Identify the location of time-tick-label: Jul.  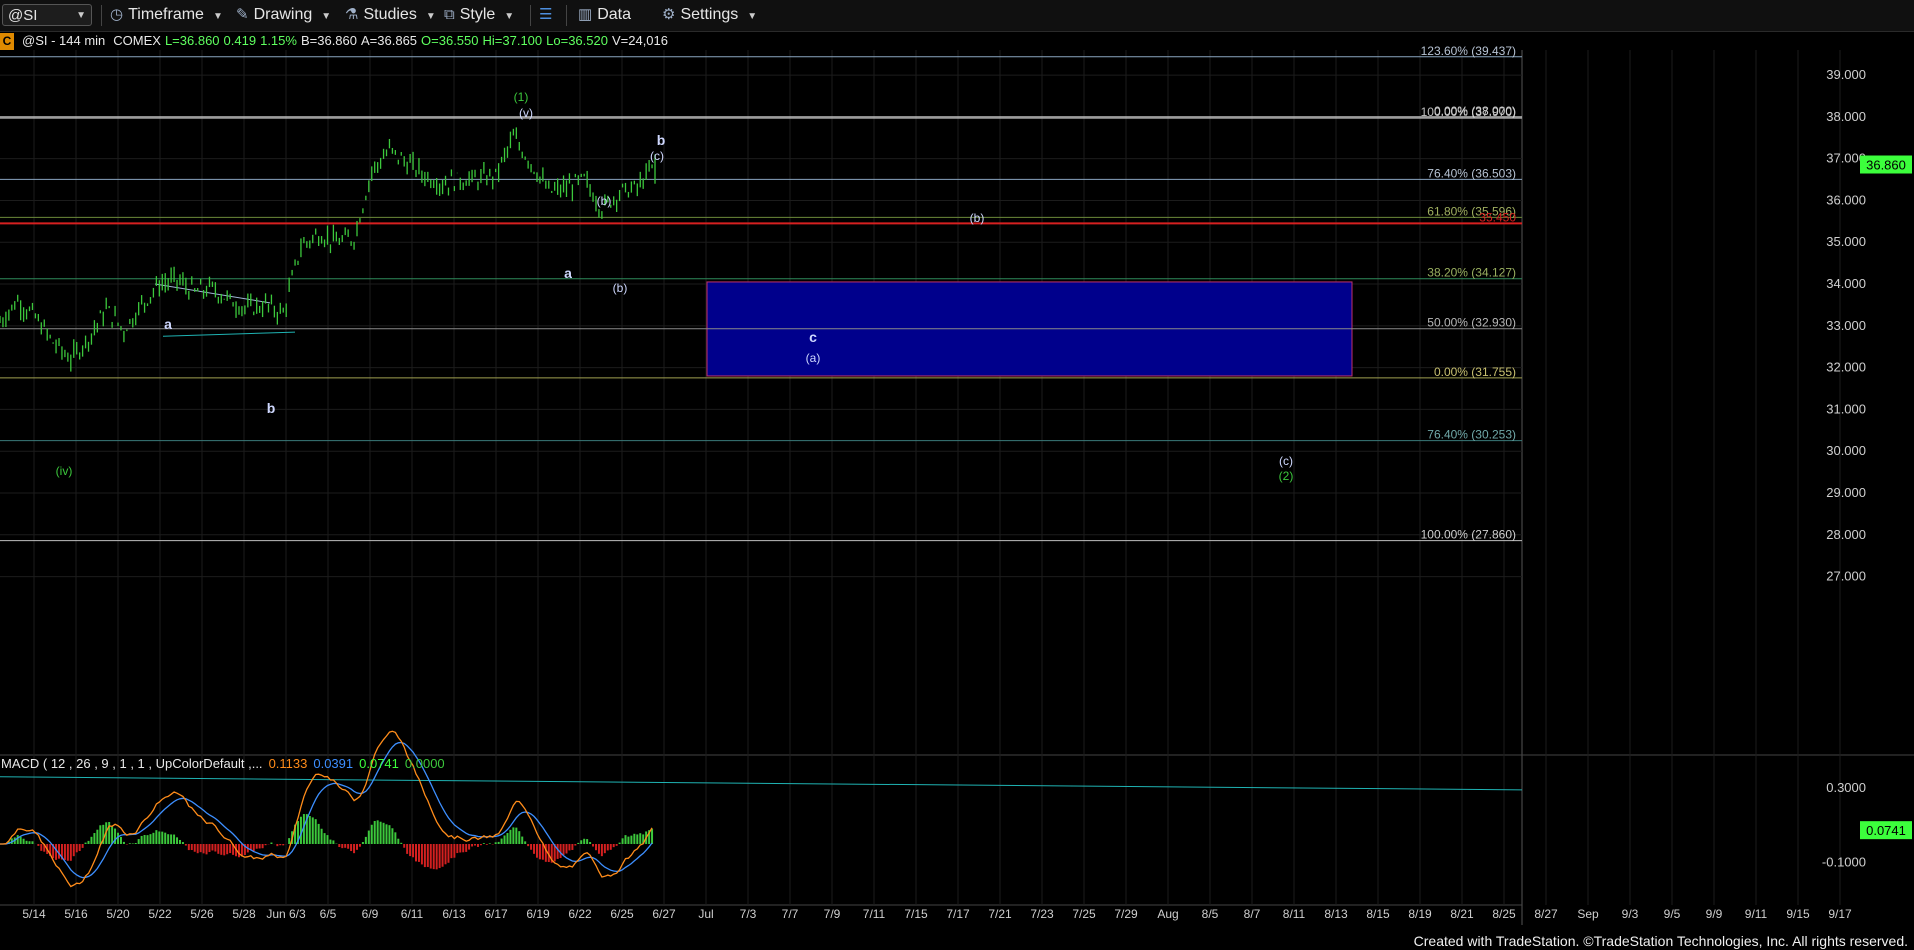
(705, 914).